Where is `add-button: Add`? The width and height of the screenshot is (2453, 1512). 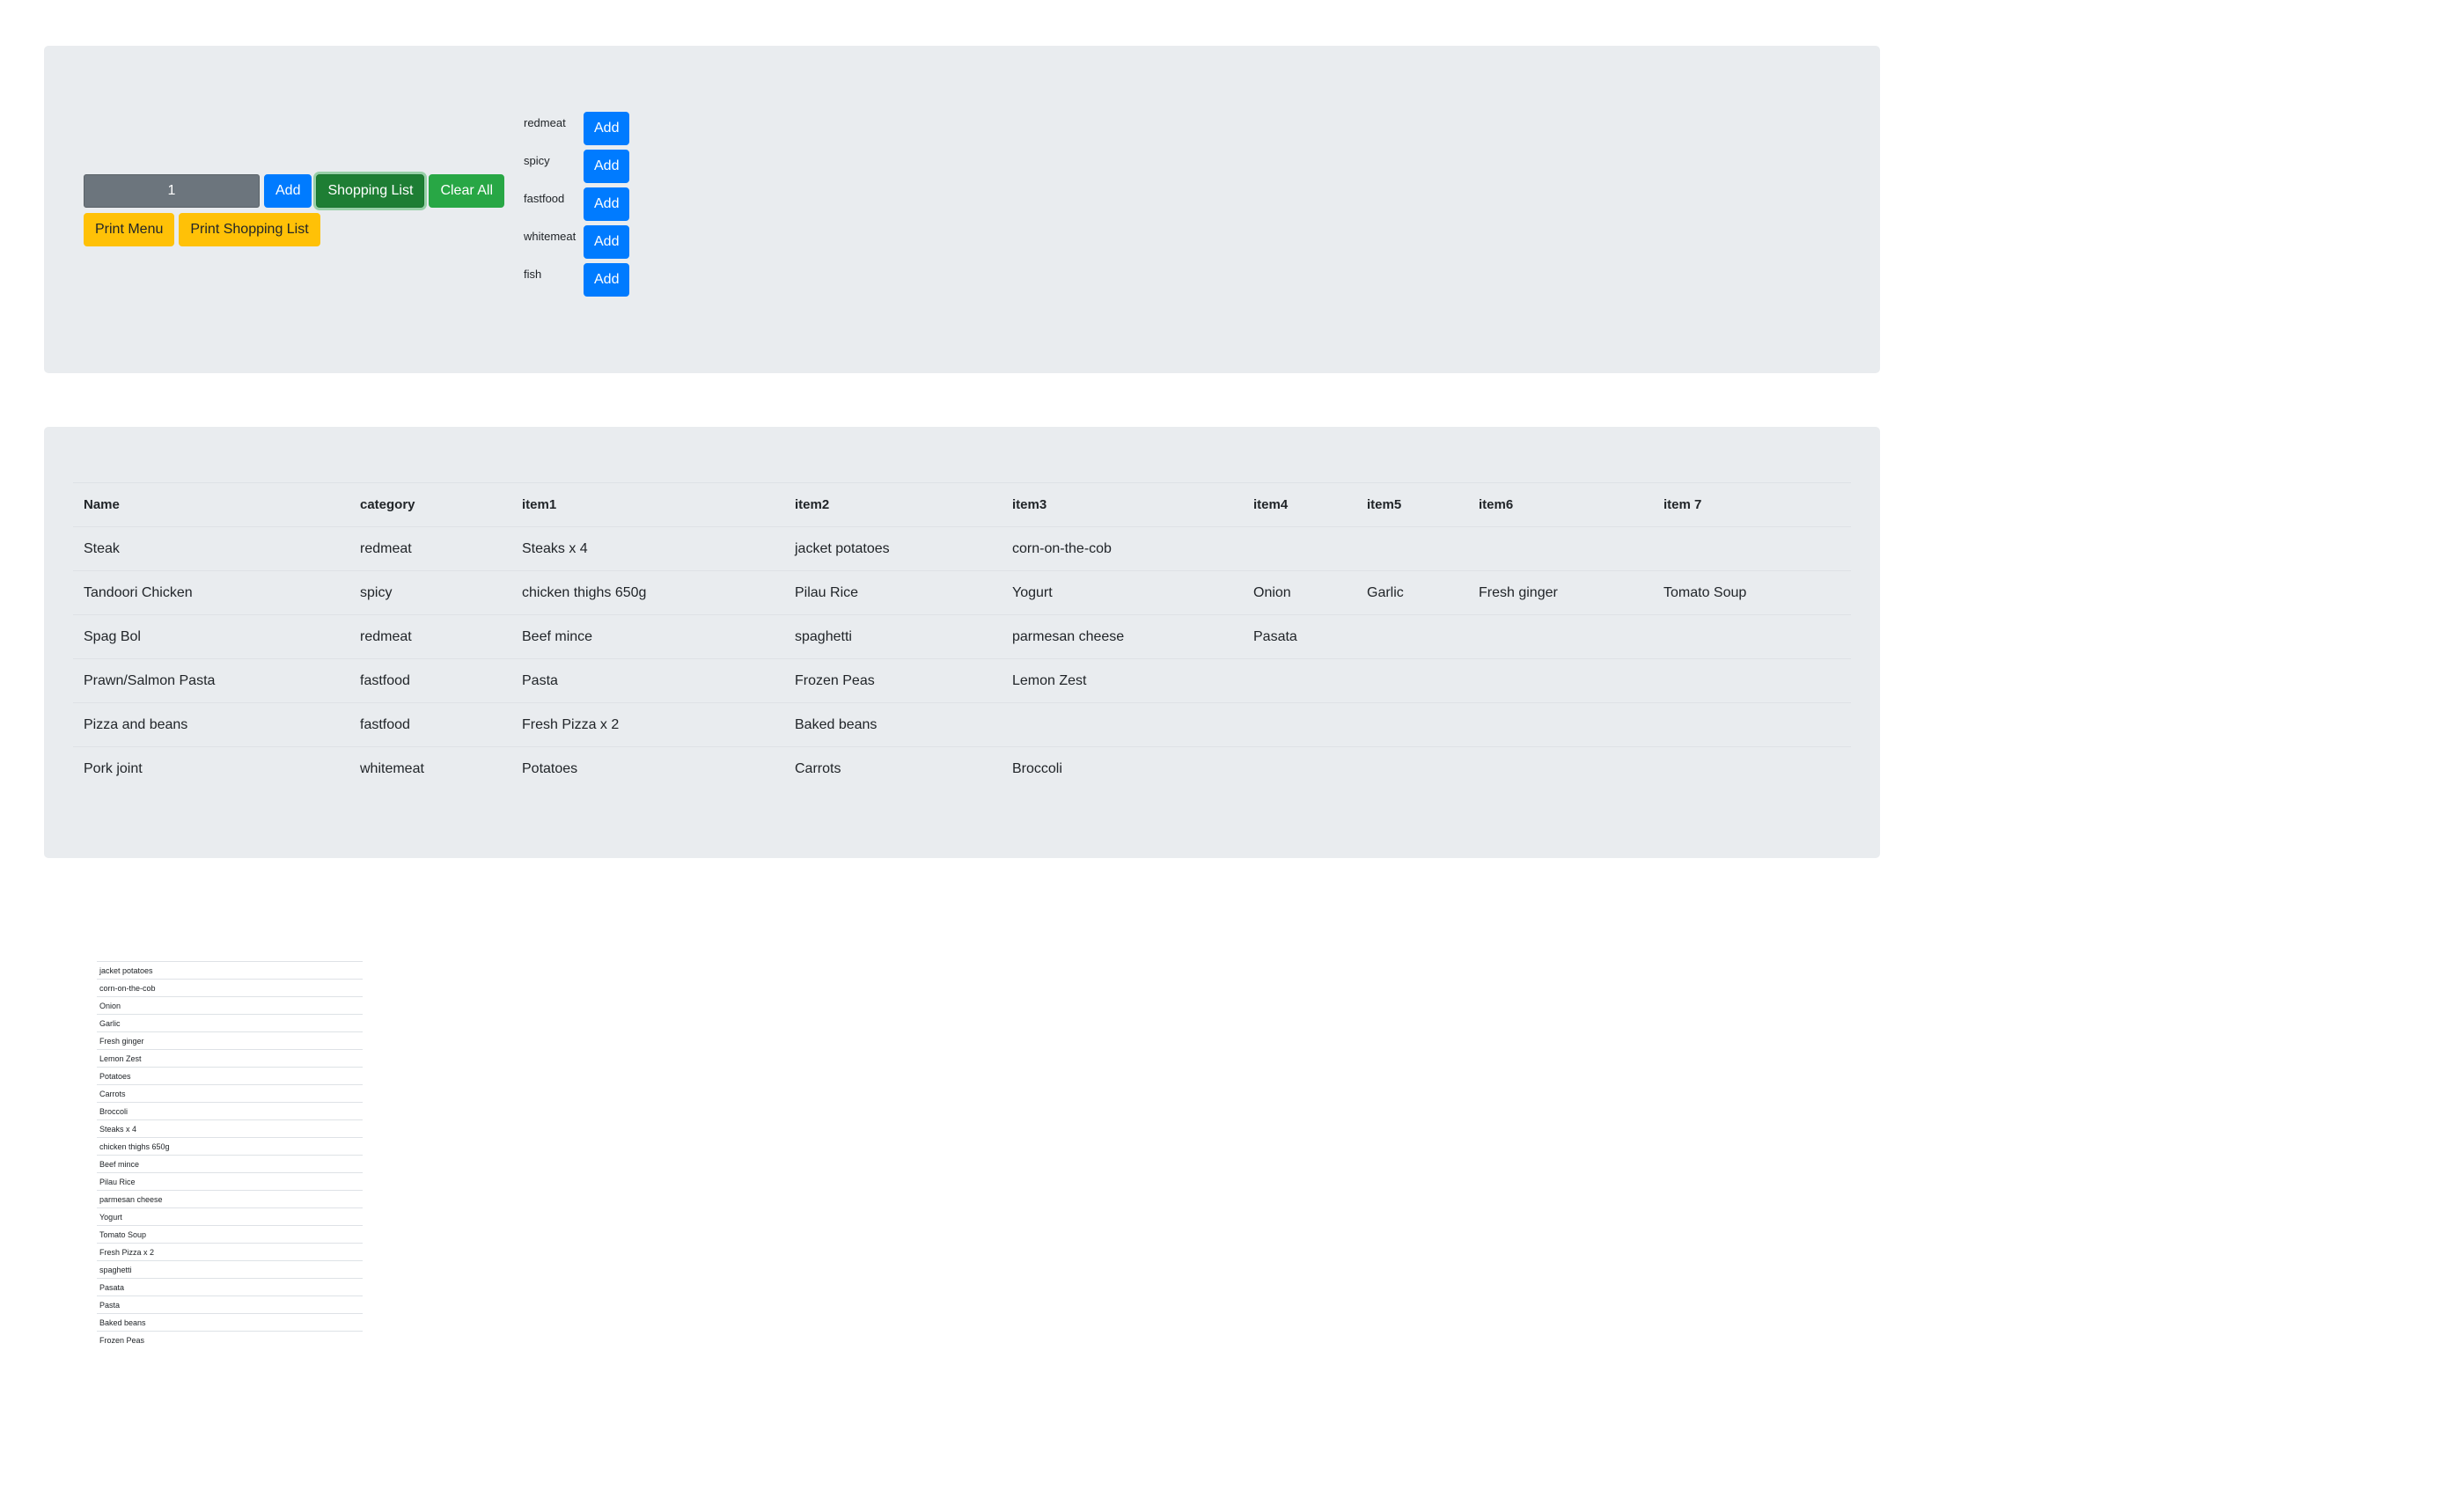 add-button: Add is located at coordinates (288, 191).